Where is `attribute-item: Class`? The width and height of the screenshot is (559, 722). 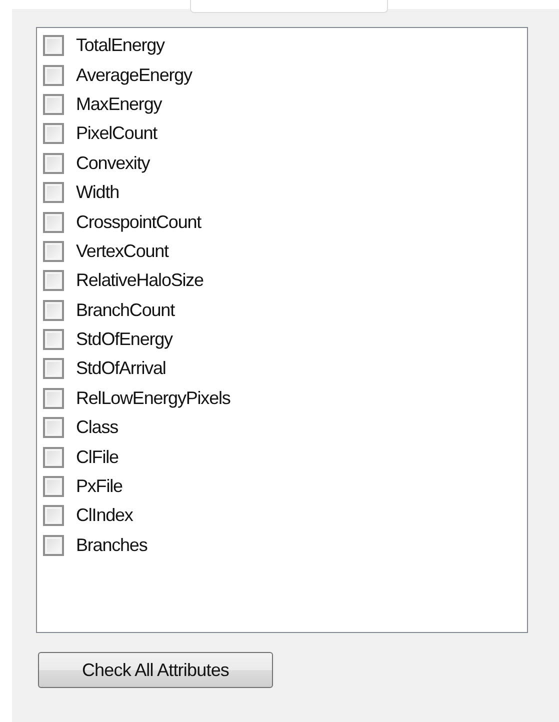
attribute-item: Class is located at coordinates (80, 427).